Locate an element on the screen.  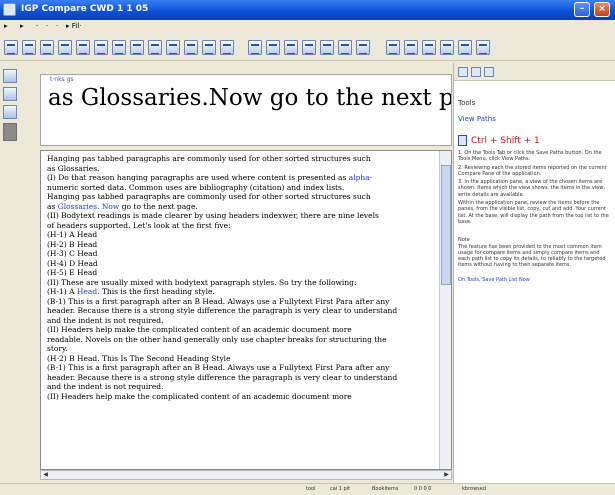
scroll-left-icon: ◀ is located at coordinates (45, 475).